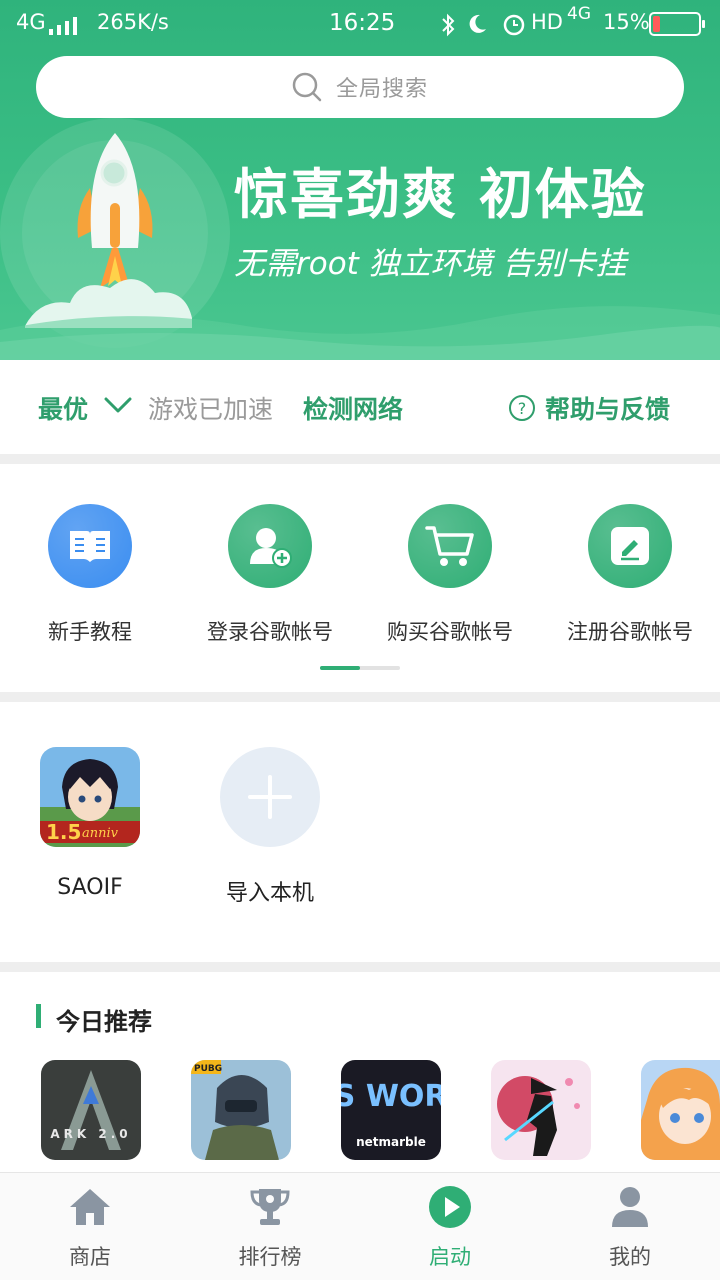 This screenshot has width=720, height=1280. What do you see at coordinates (270, 1207) in the screenshot?
I see `trophy-icon` at bounding box center [270, 1207].